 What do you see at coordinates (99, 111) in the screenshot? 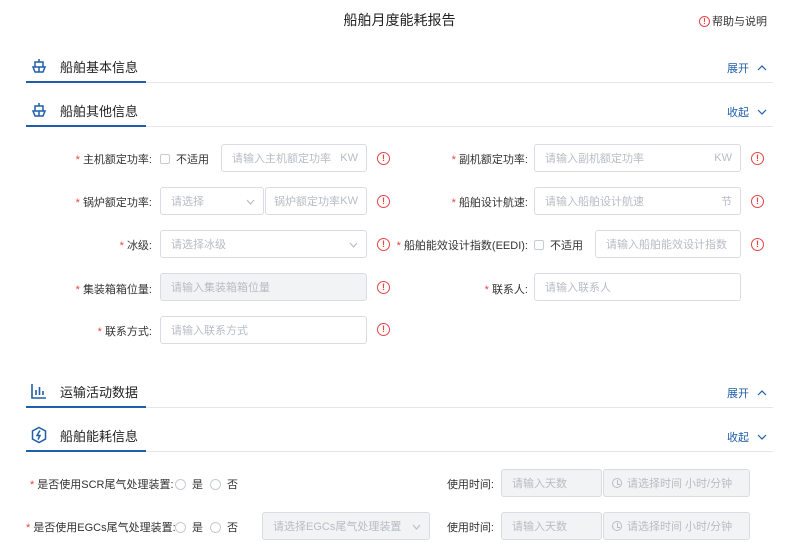
I see `section-other-info-title: 船舶其他信息` at bounding box center [99, 111].